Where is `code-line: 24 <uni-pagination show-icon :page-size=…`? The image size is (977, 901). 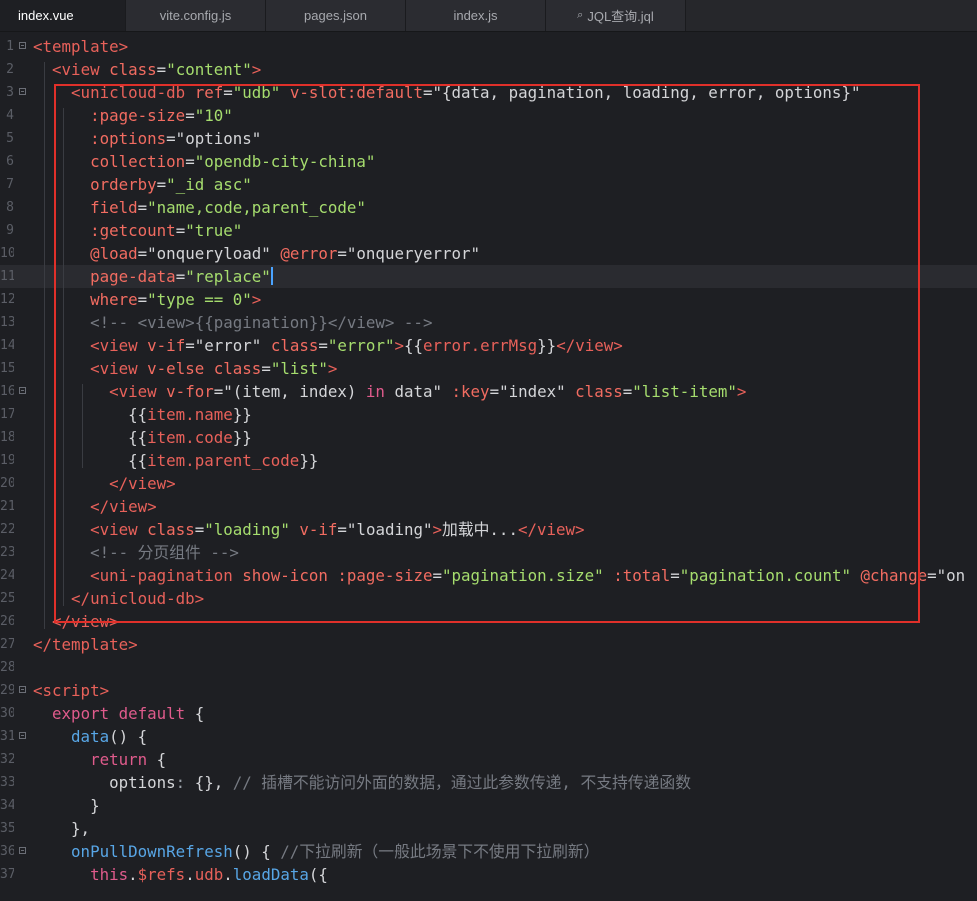
code-line: 24 <uni-pagination show-icon :page-size=… is located at coordinates (488, 575).